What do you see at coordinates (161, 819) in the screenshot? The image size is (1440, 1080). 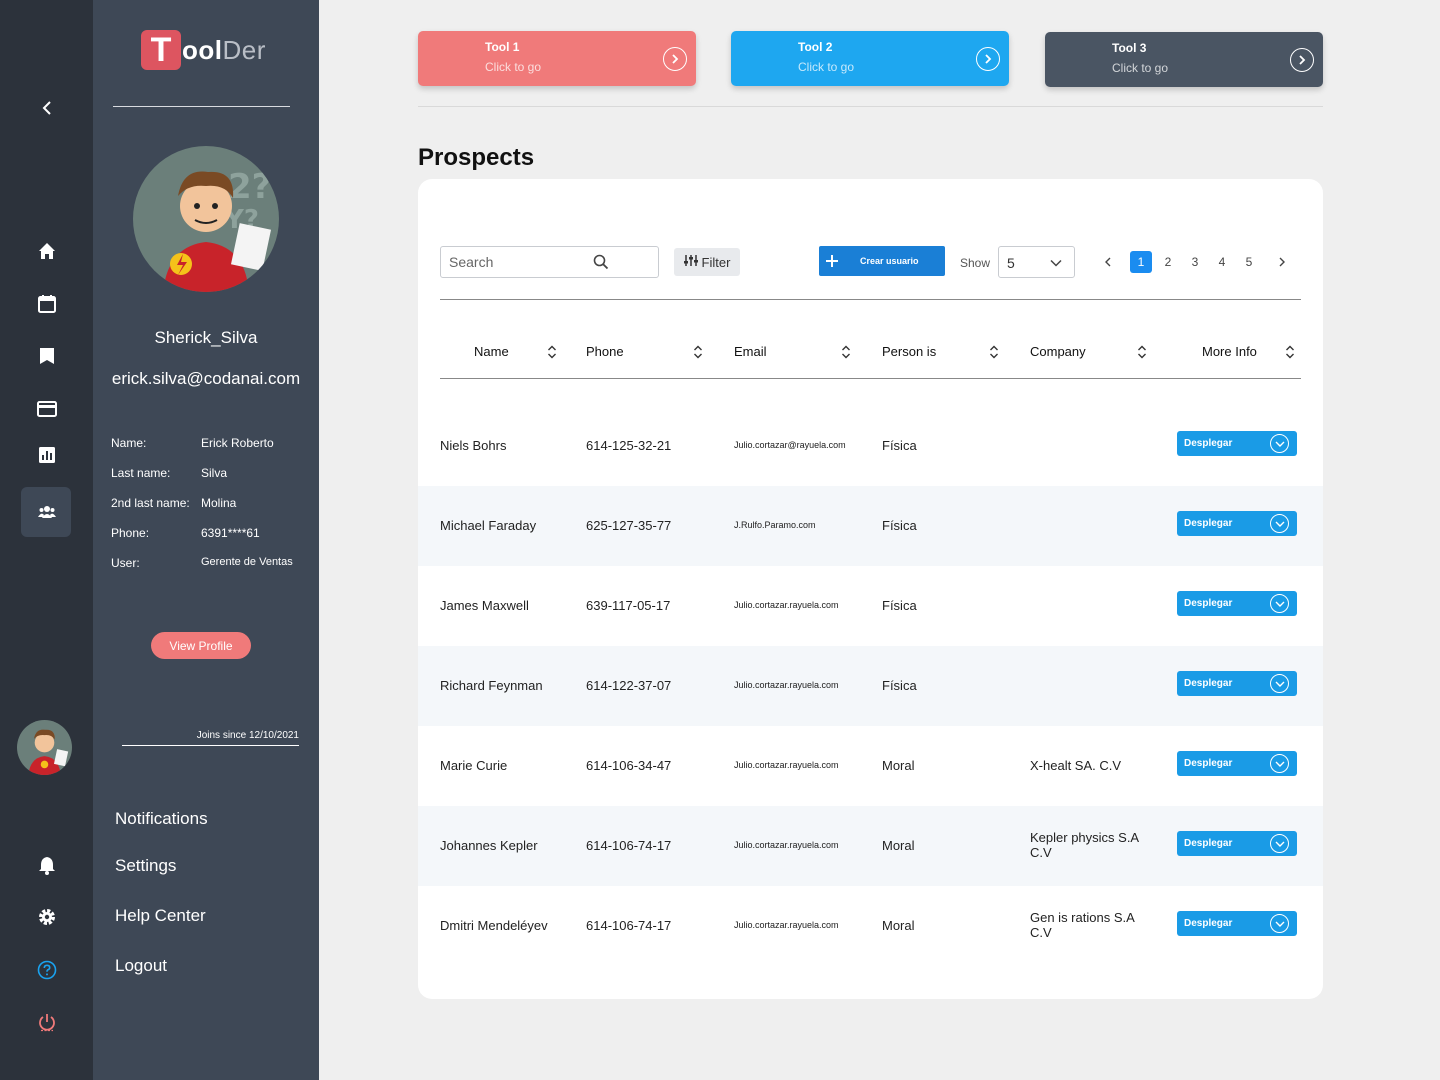 I see `menu-notifications: Notifications` at bounding box center [161, 819].